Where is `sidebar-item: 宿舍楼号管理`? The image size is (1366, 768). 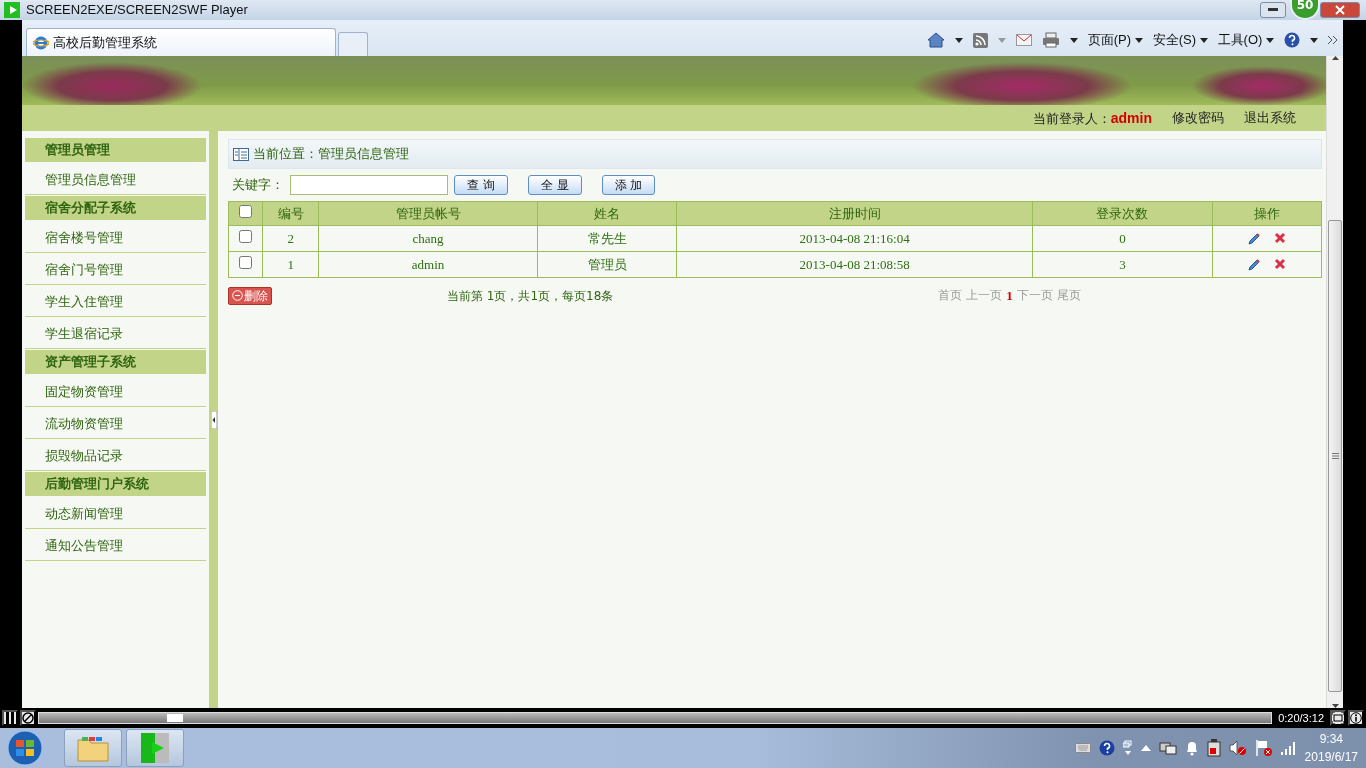
sidebar-item: 宿舍楼号管理 is located at coordinates (115, 237).